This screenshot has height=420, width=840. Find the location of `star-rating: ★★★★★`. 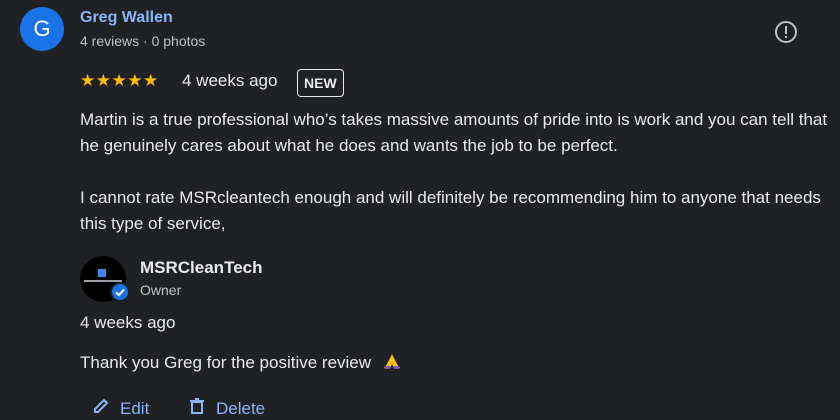

star-rating: ★★★★★ is located at coordinates (119, 80).